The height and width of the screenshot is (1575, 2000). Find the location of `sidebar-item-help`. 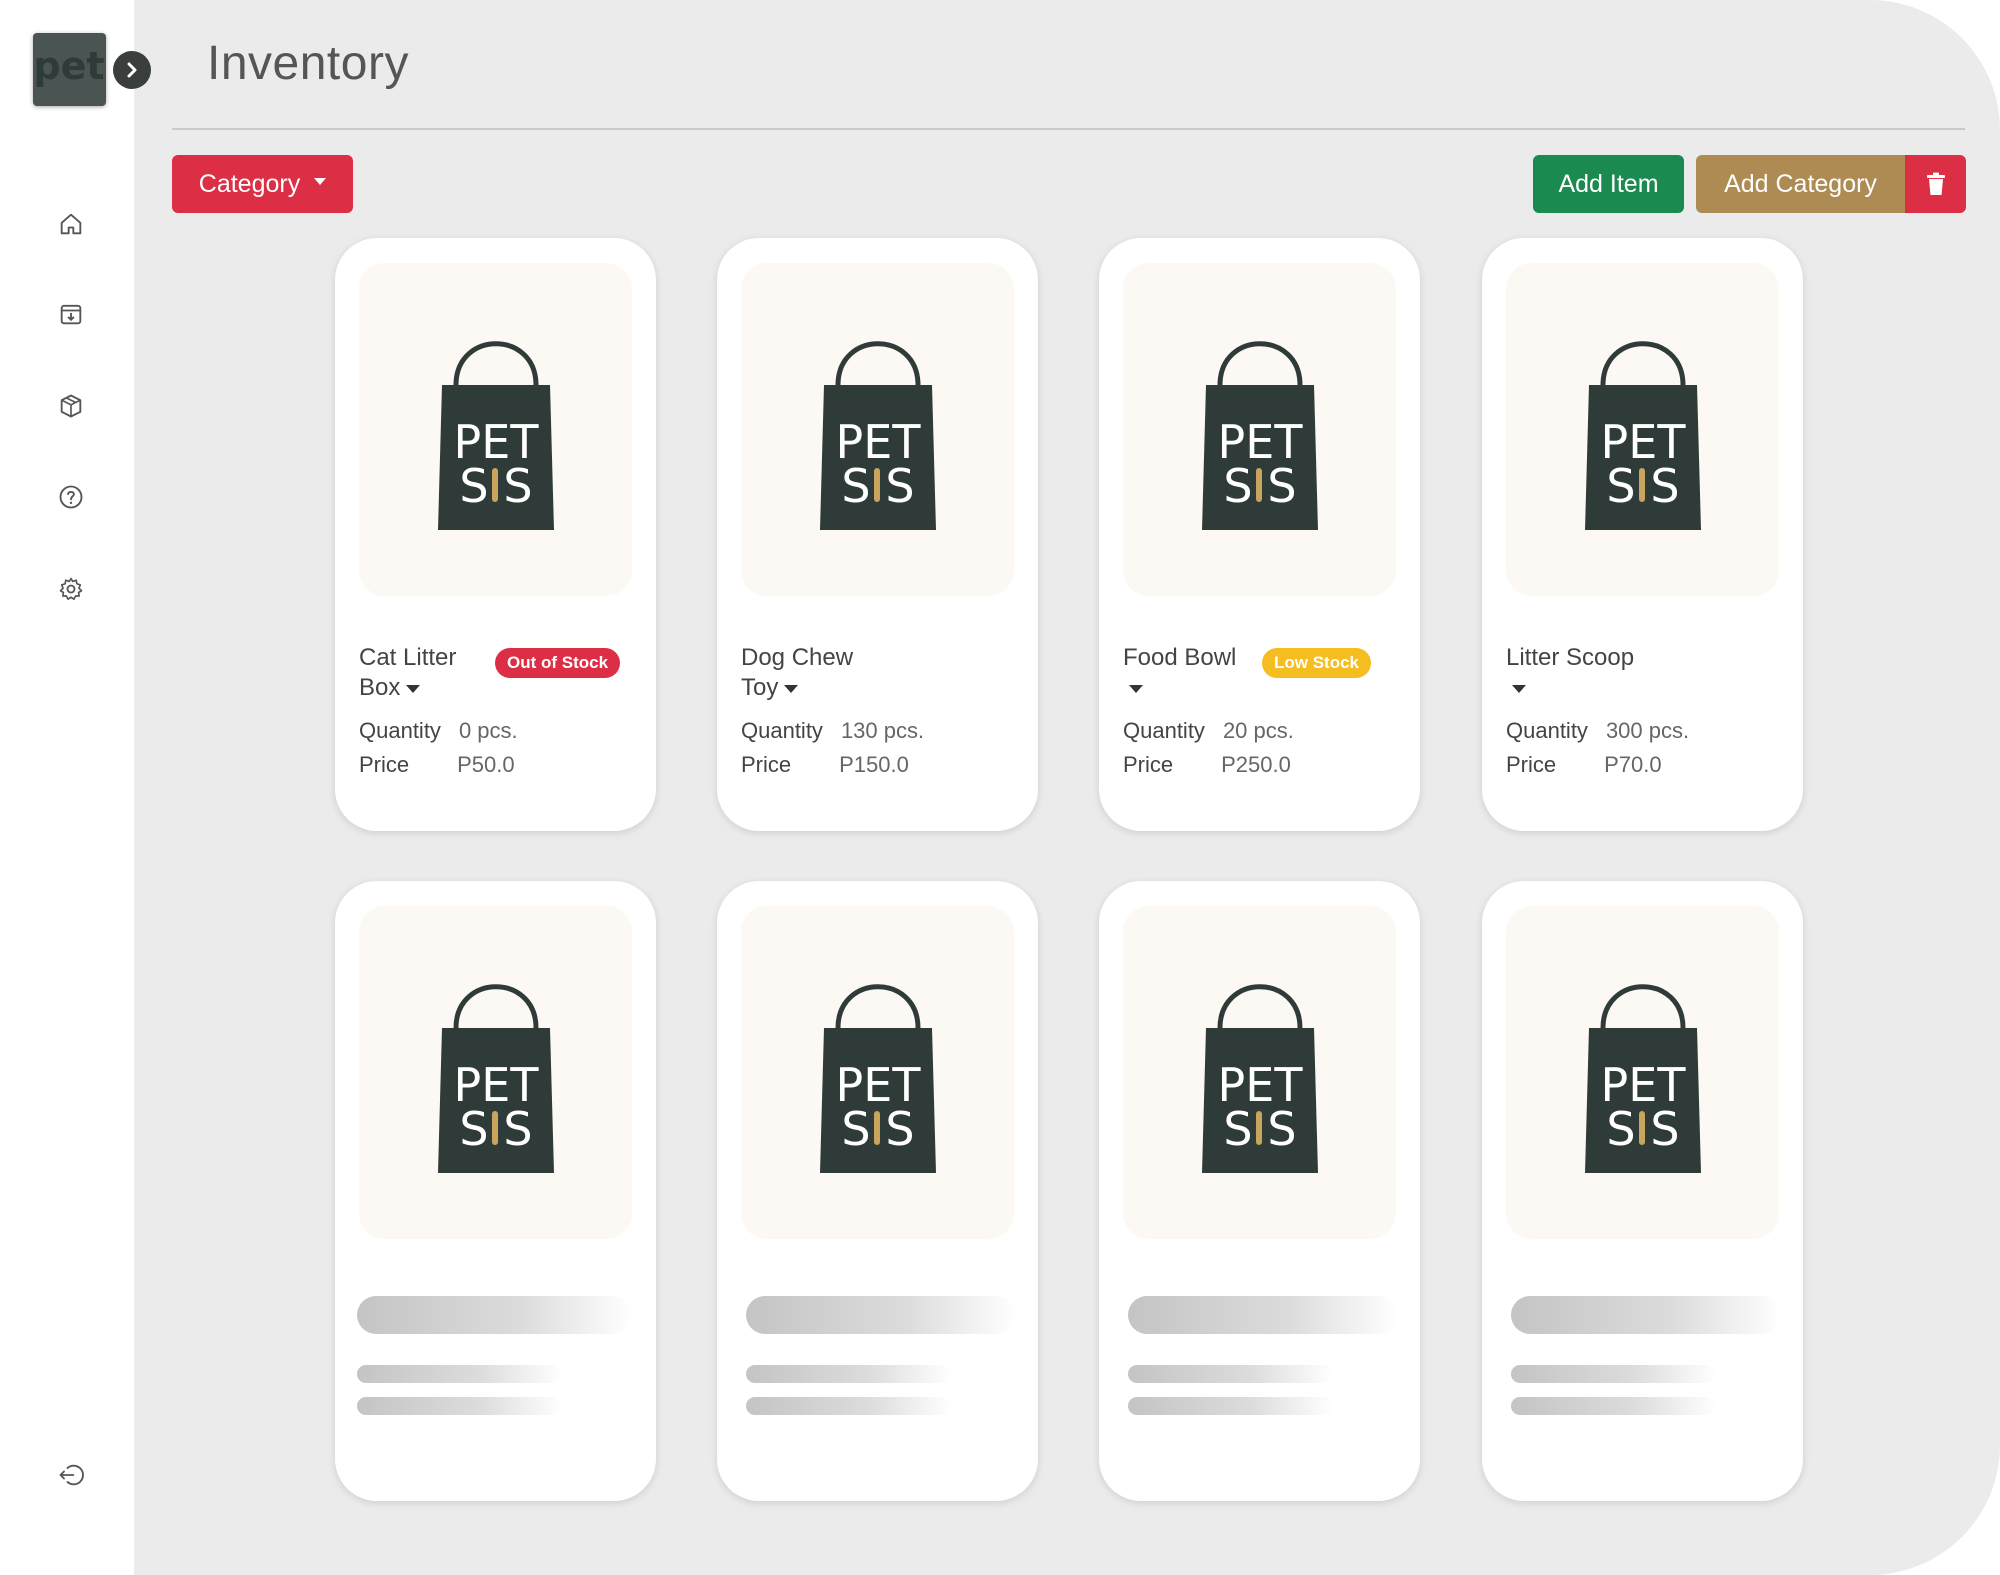

sidebar-item-help is located at coordinates (71, 497).